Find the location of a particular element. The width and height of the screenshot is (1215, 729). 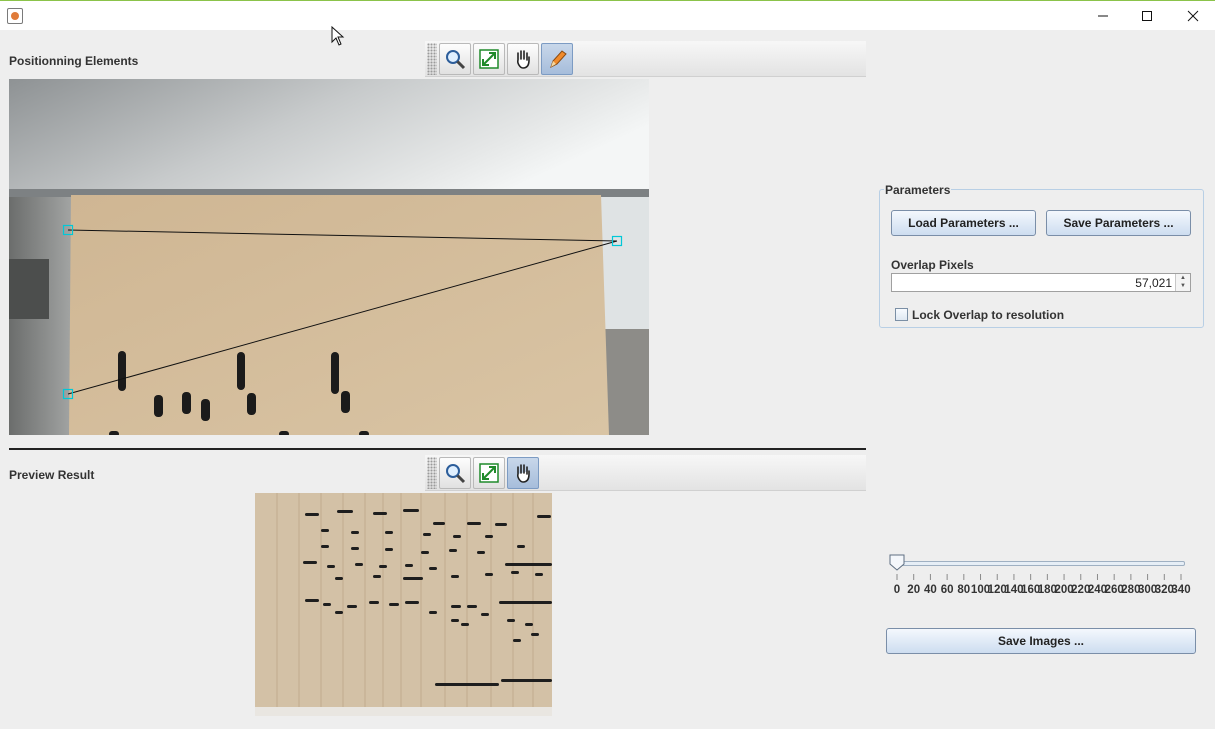

slider-tick-label: 40 is located at coordinates (930, 590).